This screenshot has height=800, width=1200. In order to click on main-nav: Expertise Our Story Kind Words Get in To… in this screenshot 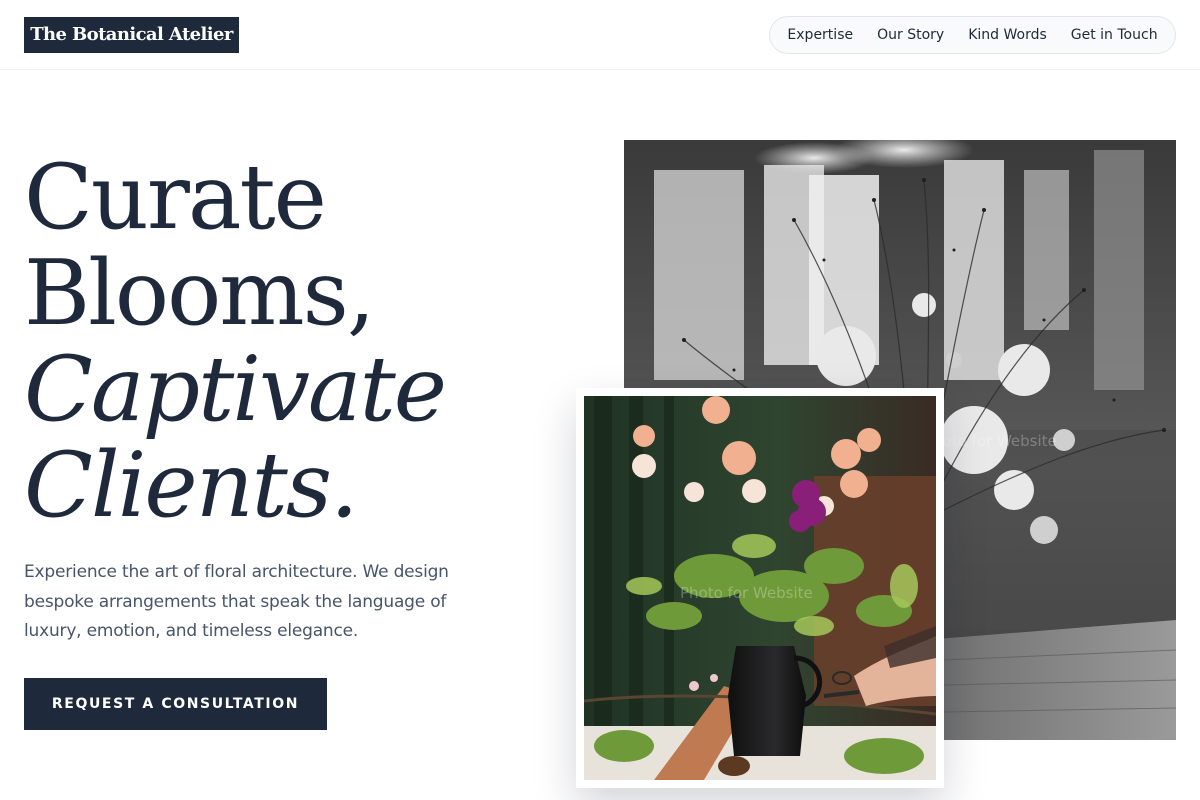, I will do `click(972, 35)`.